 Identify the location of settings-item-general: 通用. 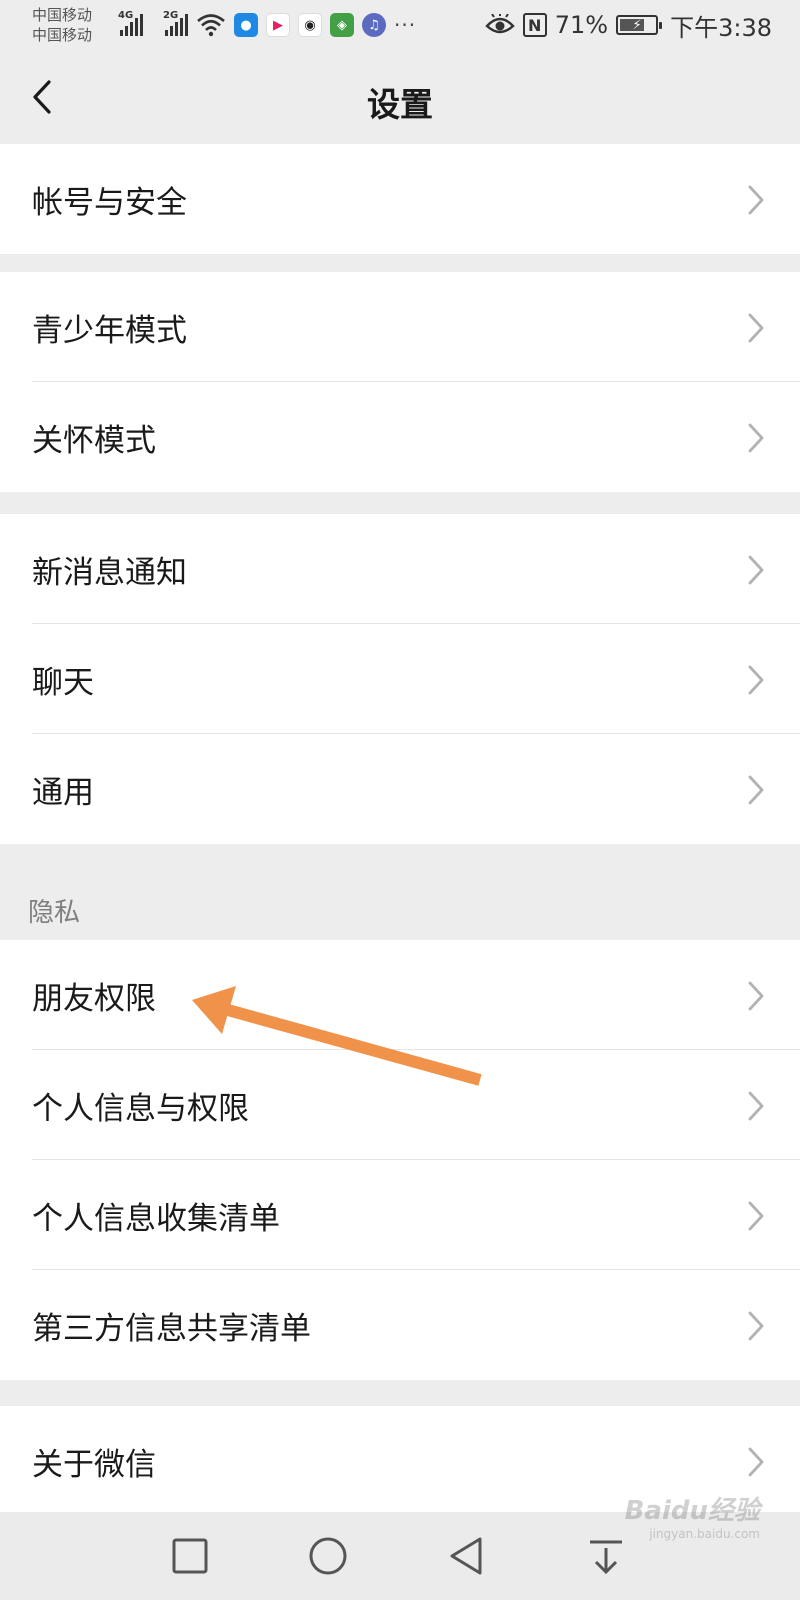
(400, 789).